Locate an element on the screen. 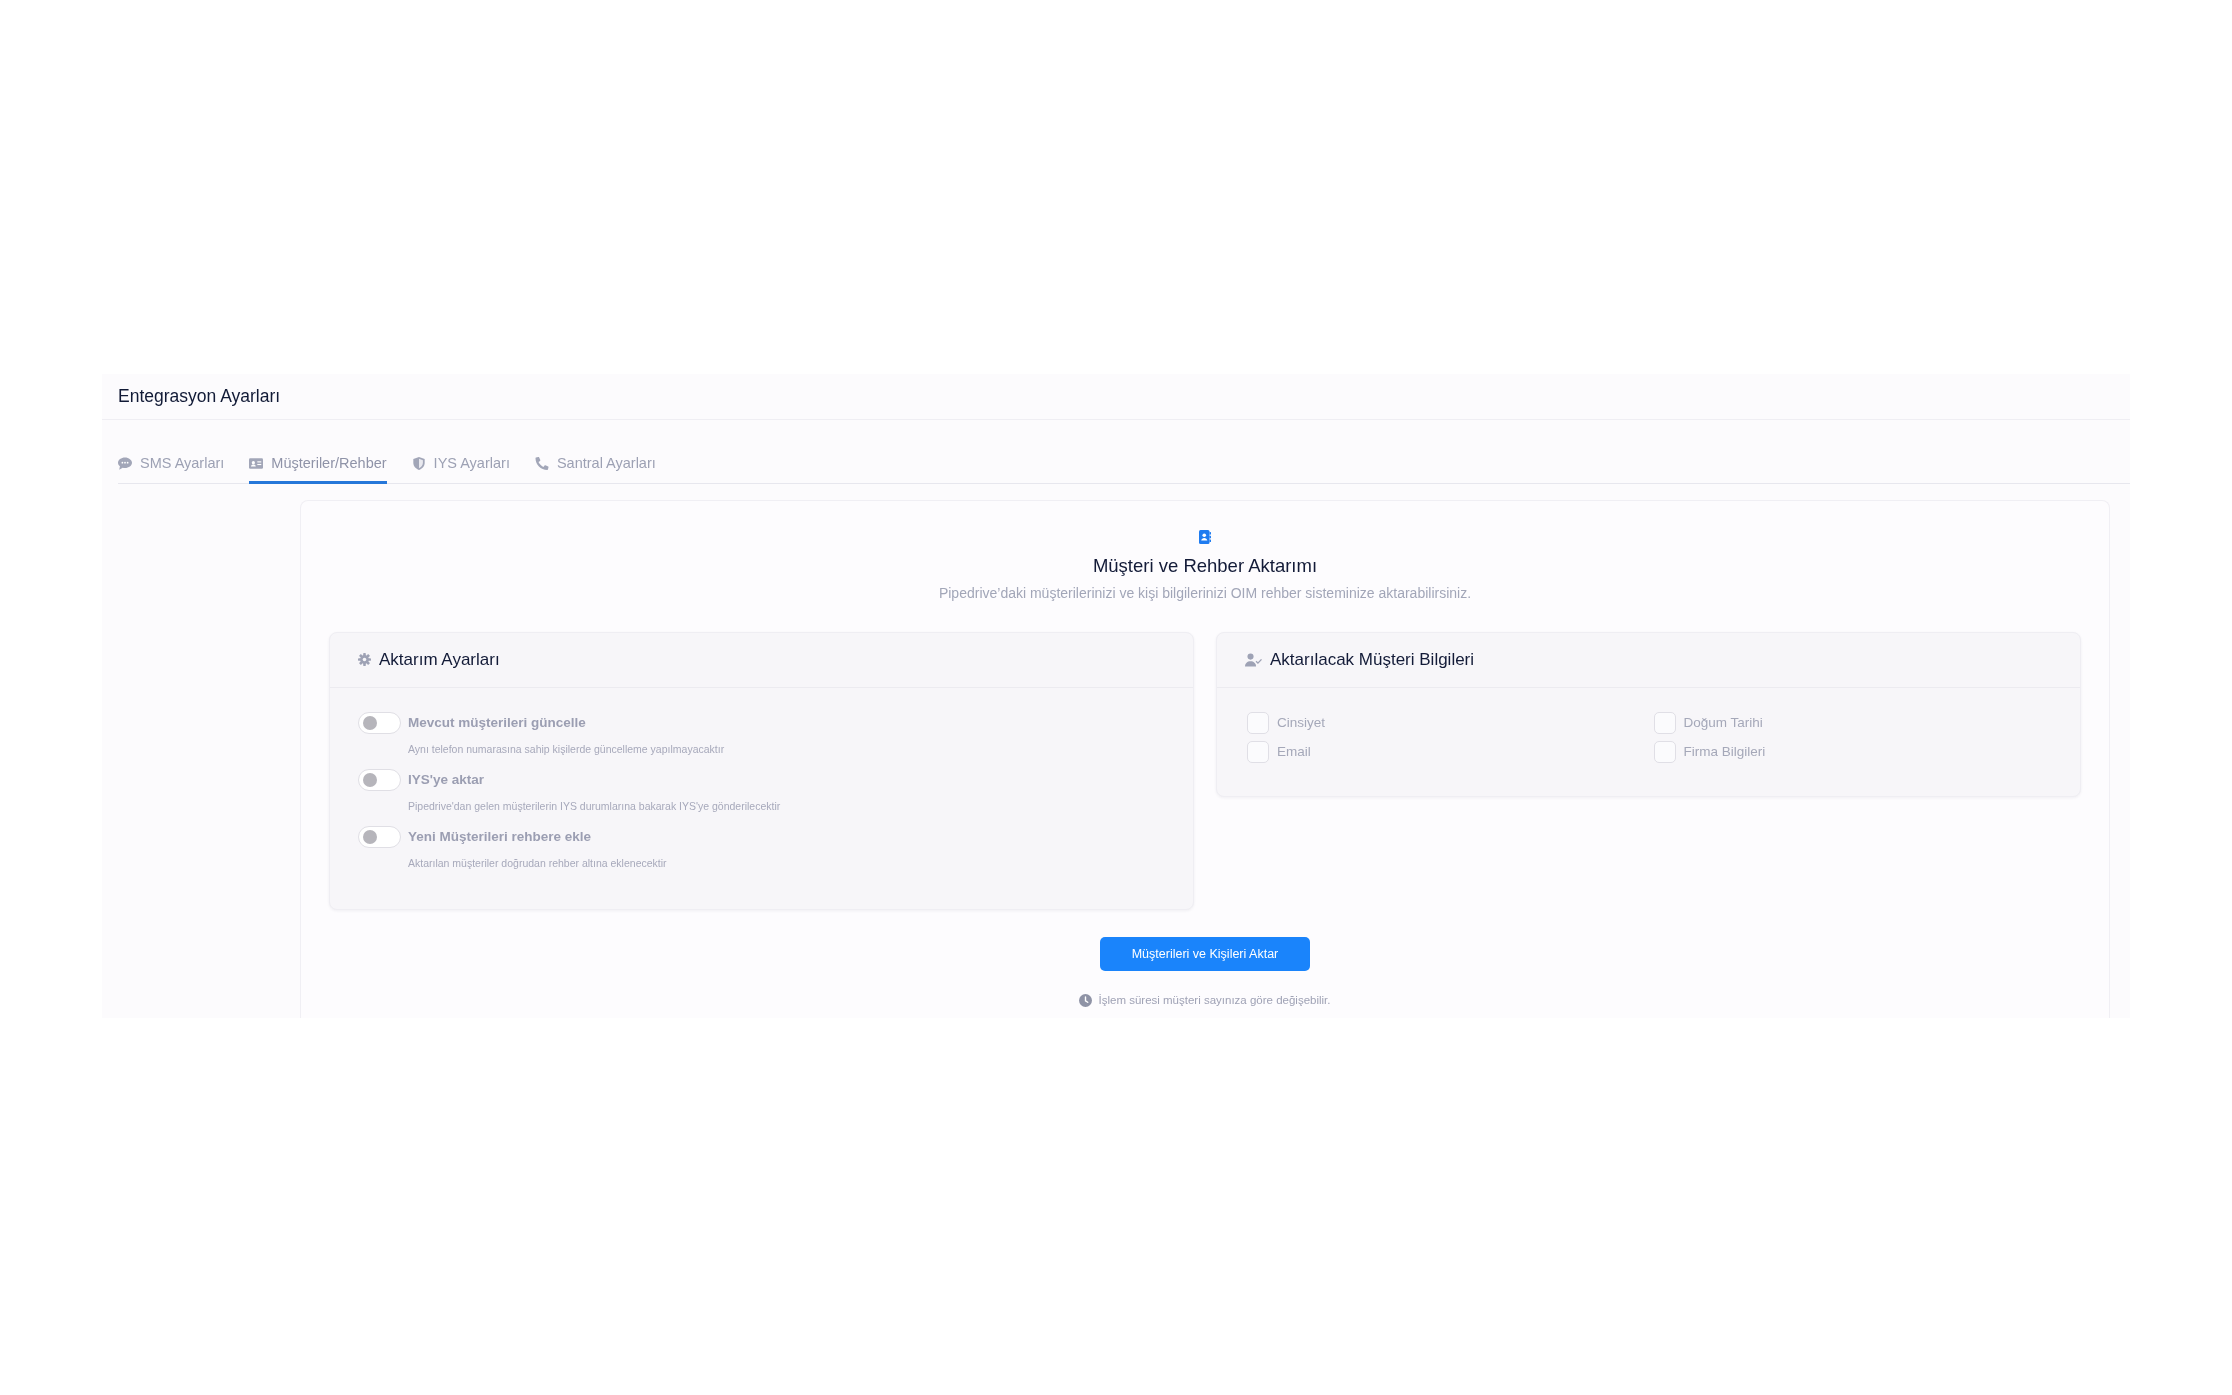  option-description: Pipedrive'dan gelen müşterilerin IYS durumlarına bakarak IYS'ye gönderilecektir is located at coordinates (595, 805).